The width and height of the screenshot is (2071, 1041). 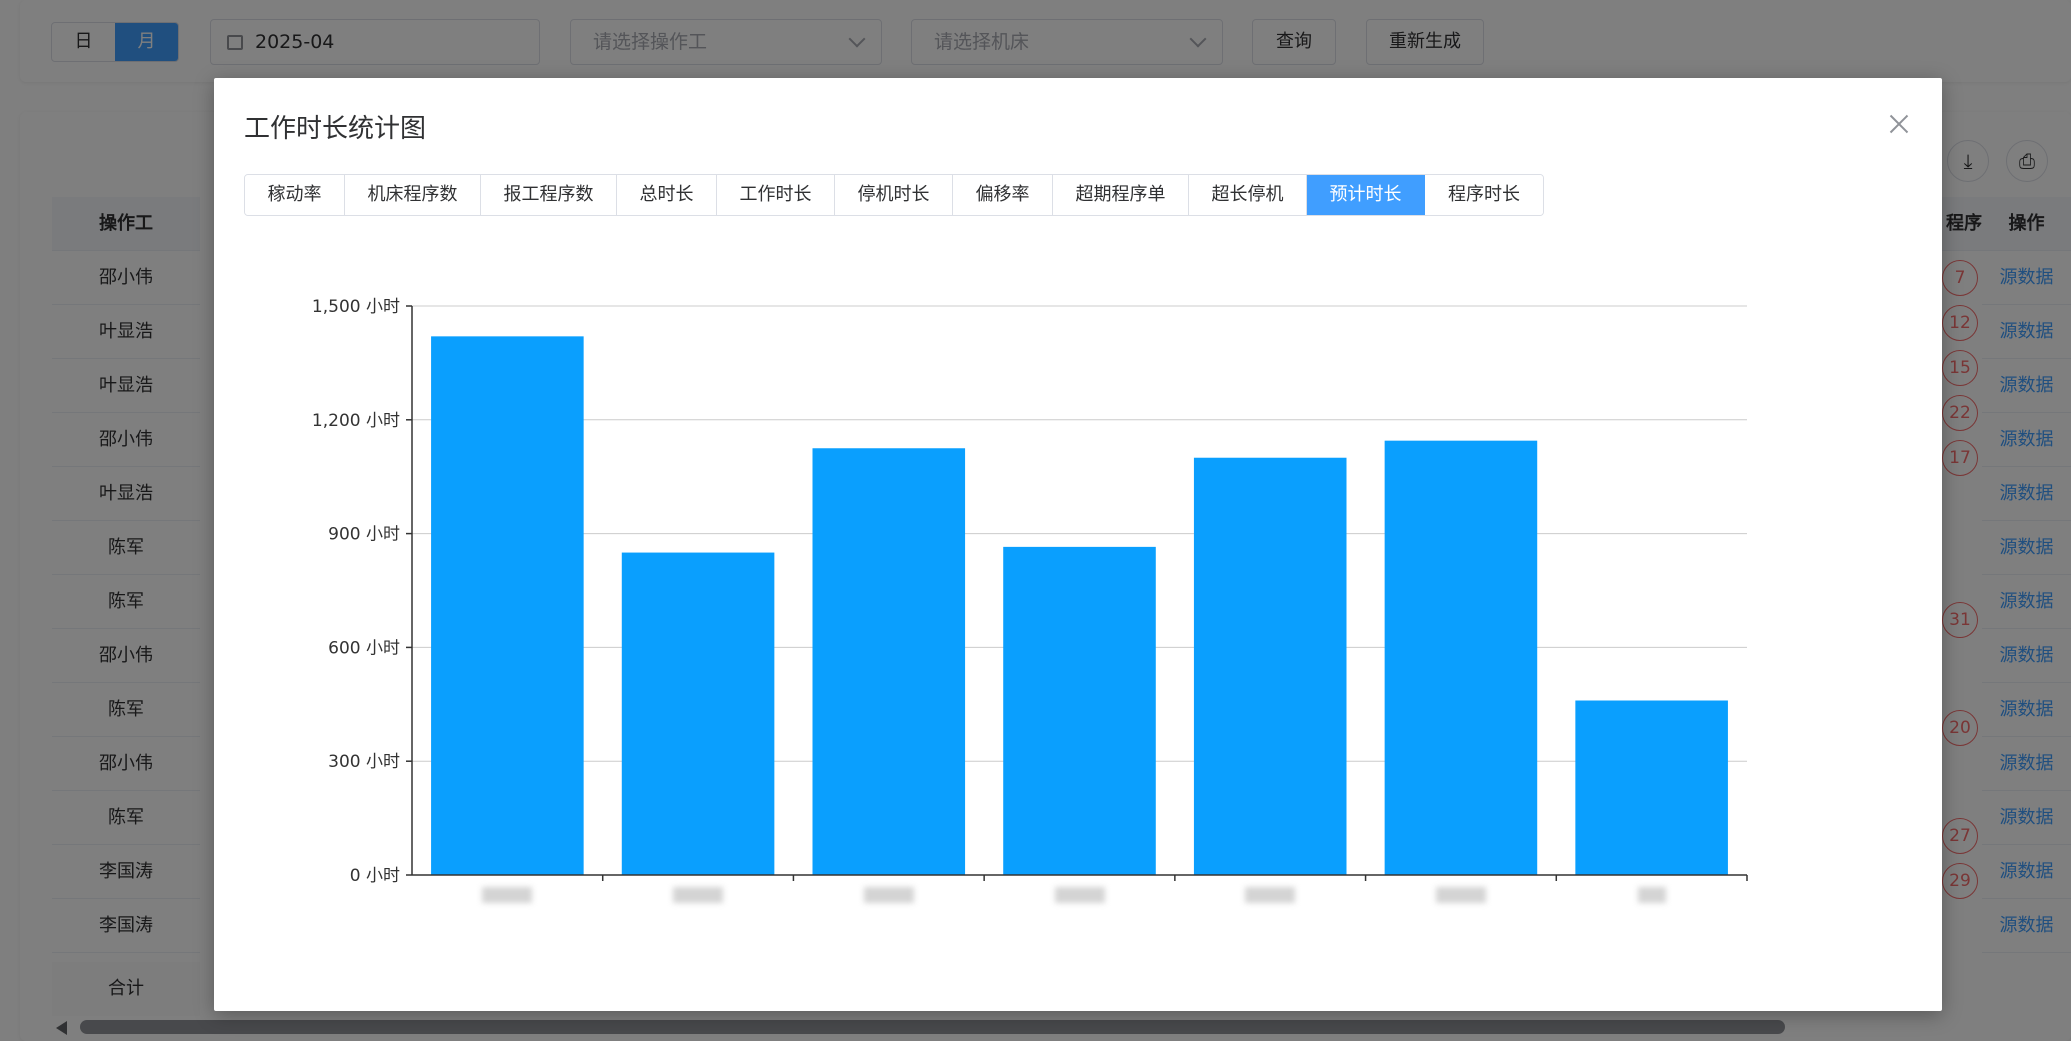 What do you see at coordinates (364, 535) in the screenshot?
I see `y-tick-label: 900 小时` at bounding box center [364, 535].